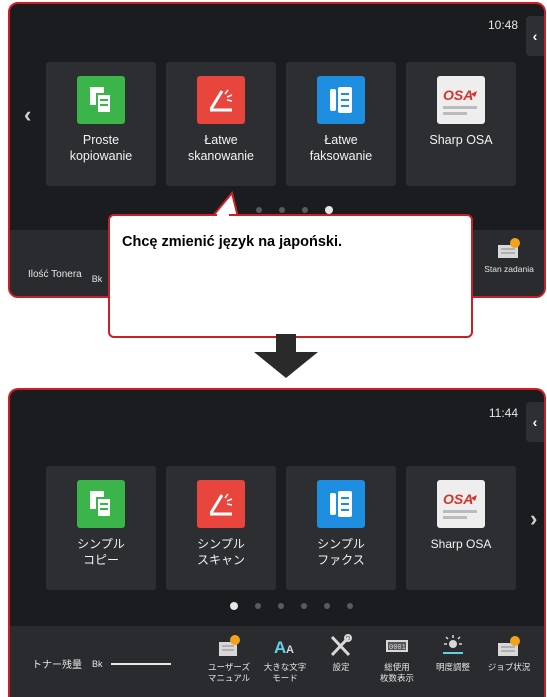 The image size is (547, 697). What do you see at coordinates (453, 646) in the screenshot?
I see `brightness-icon` at bounding box center [453, 646].